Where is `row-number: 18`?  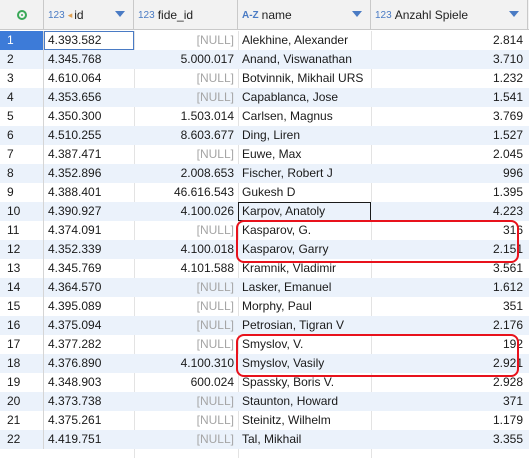
row-number: 18 is located at coordinates (22, 363).